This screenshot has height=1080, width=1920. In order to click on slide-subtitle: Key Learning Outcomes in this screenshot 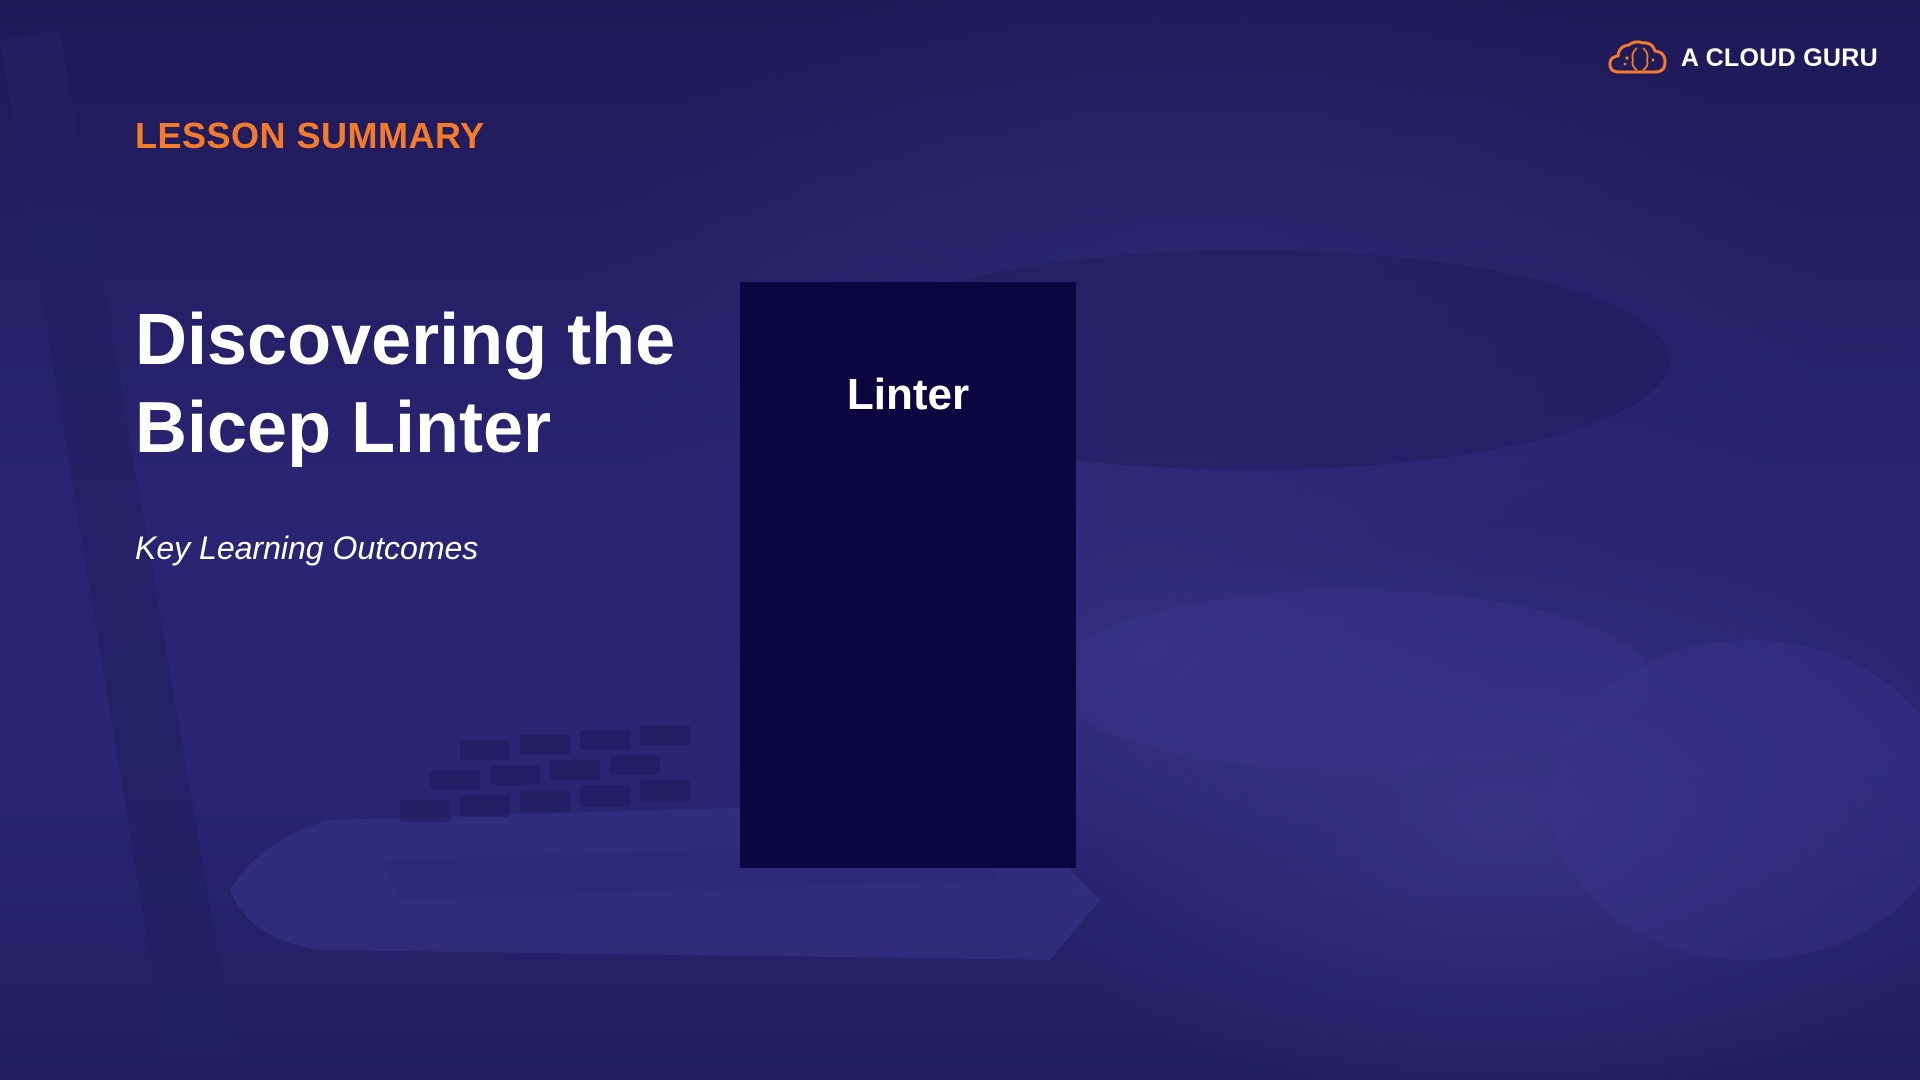, I will do `click(307, 548)`.